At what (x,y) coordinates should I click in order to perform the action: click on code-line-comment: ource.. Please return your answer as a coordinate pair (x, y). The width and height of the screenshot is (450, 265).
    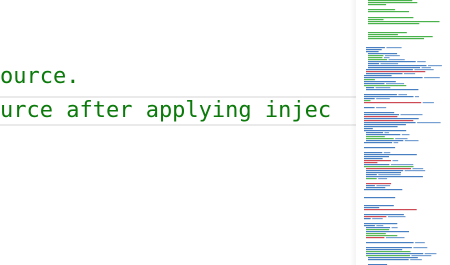
    Looking at the image, I should click on (178, 77).